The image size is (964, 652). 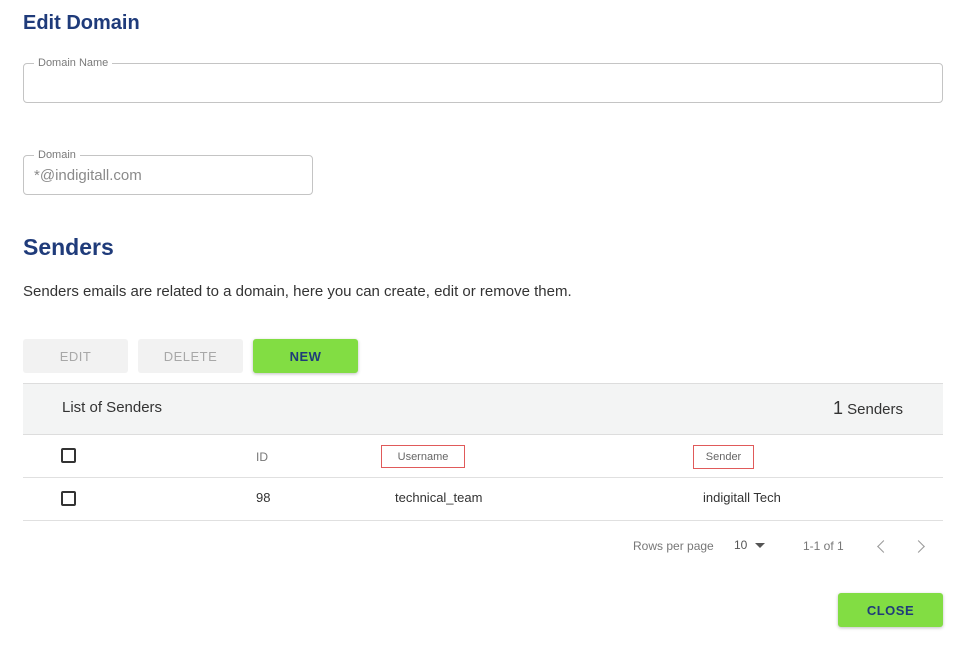 What do you see at coordinates (81, 23) in the screenshot?
I see `dialog-title: Edit Domain` at bounding box center [81, 23].